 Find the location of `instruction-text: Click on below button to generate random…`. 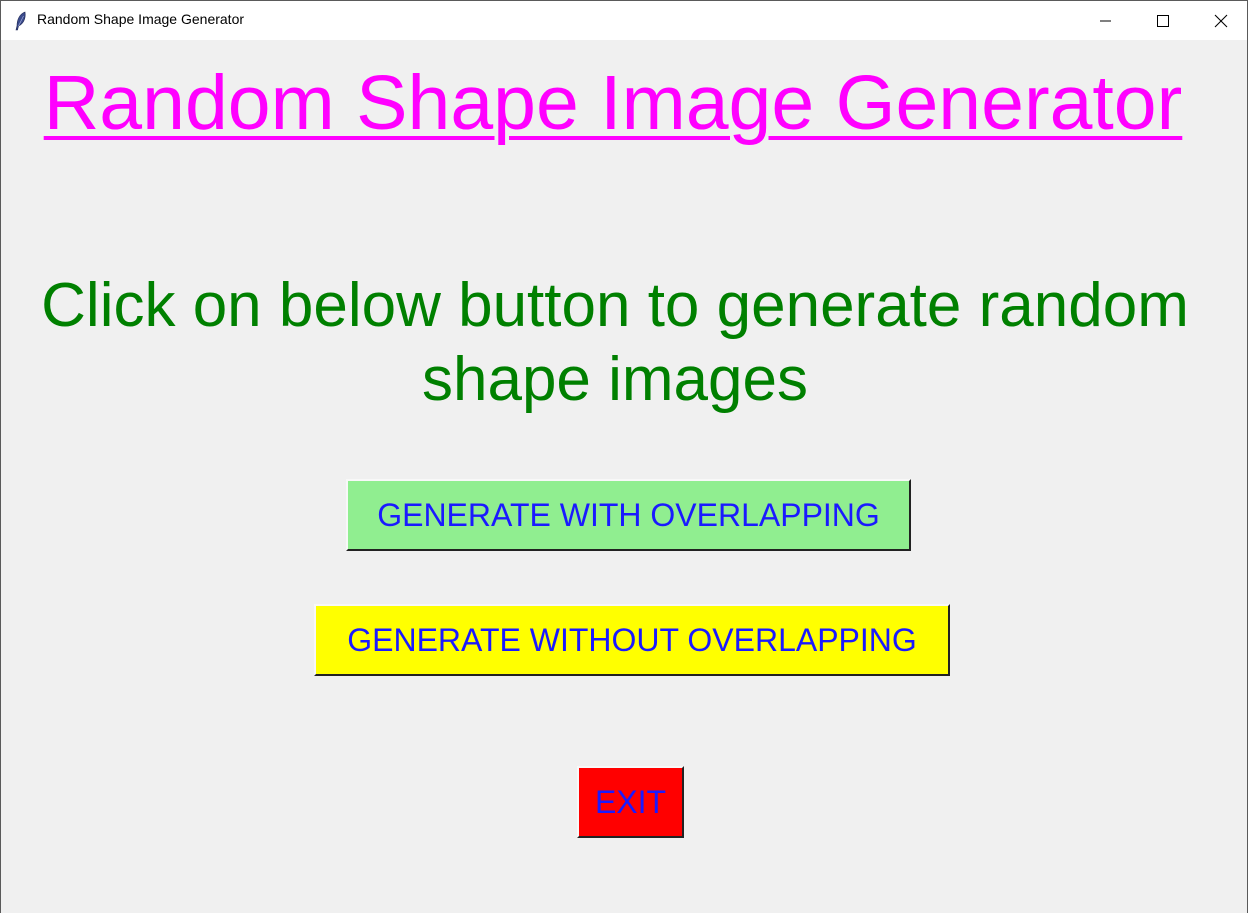

instruction-text: Click on below button to generate random… is located at coordinates (615, 342).